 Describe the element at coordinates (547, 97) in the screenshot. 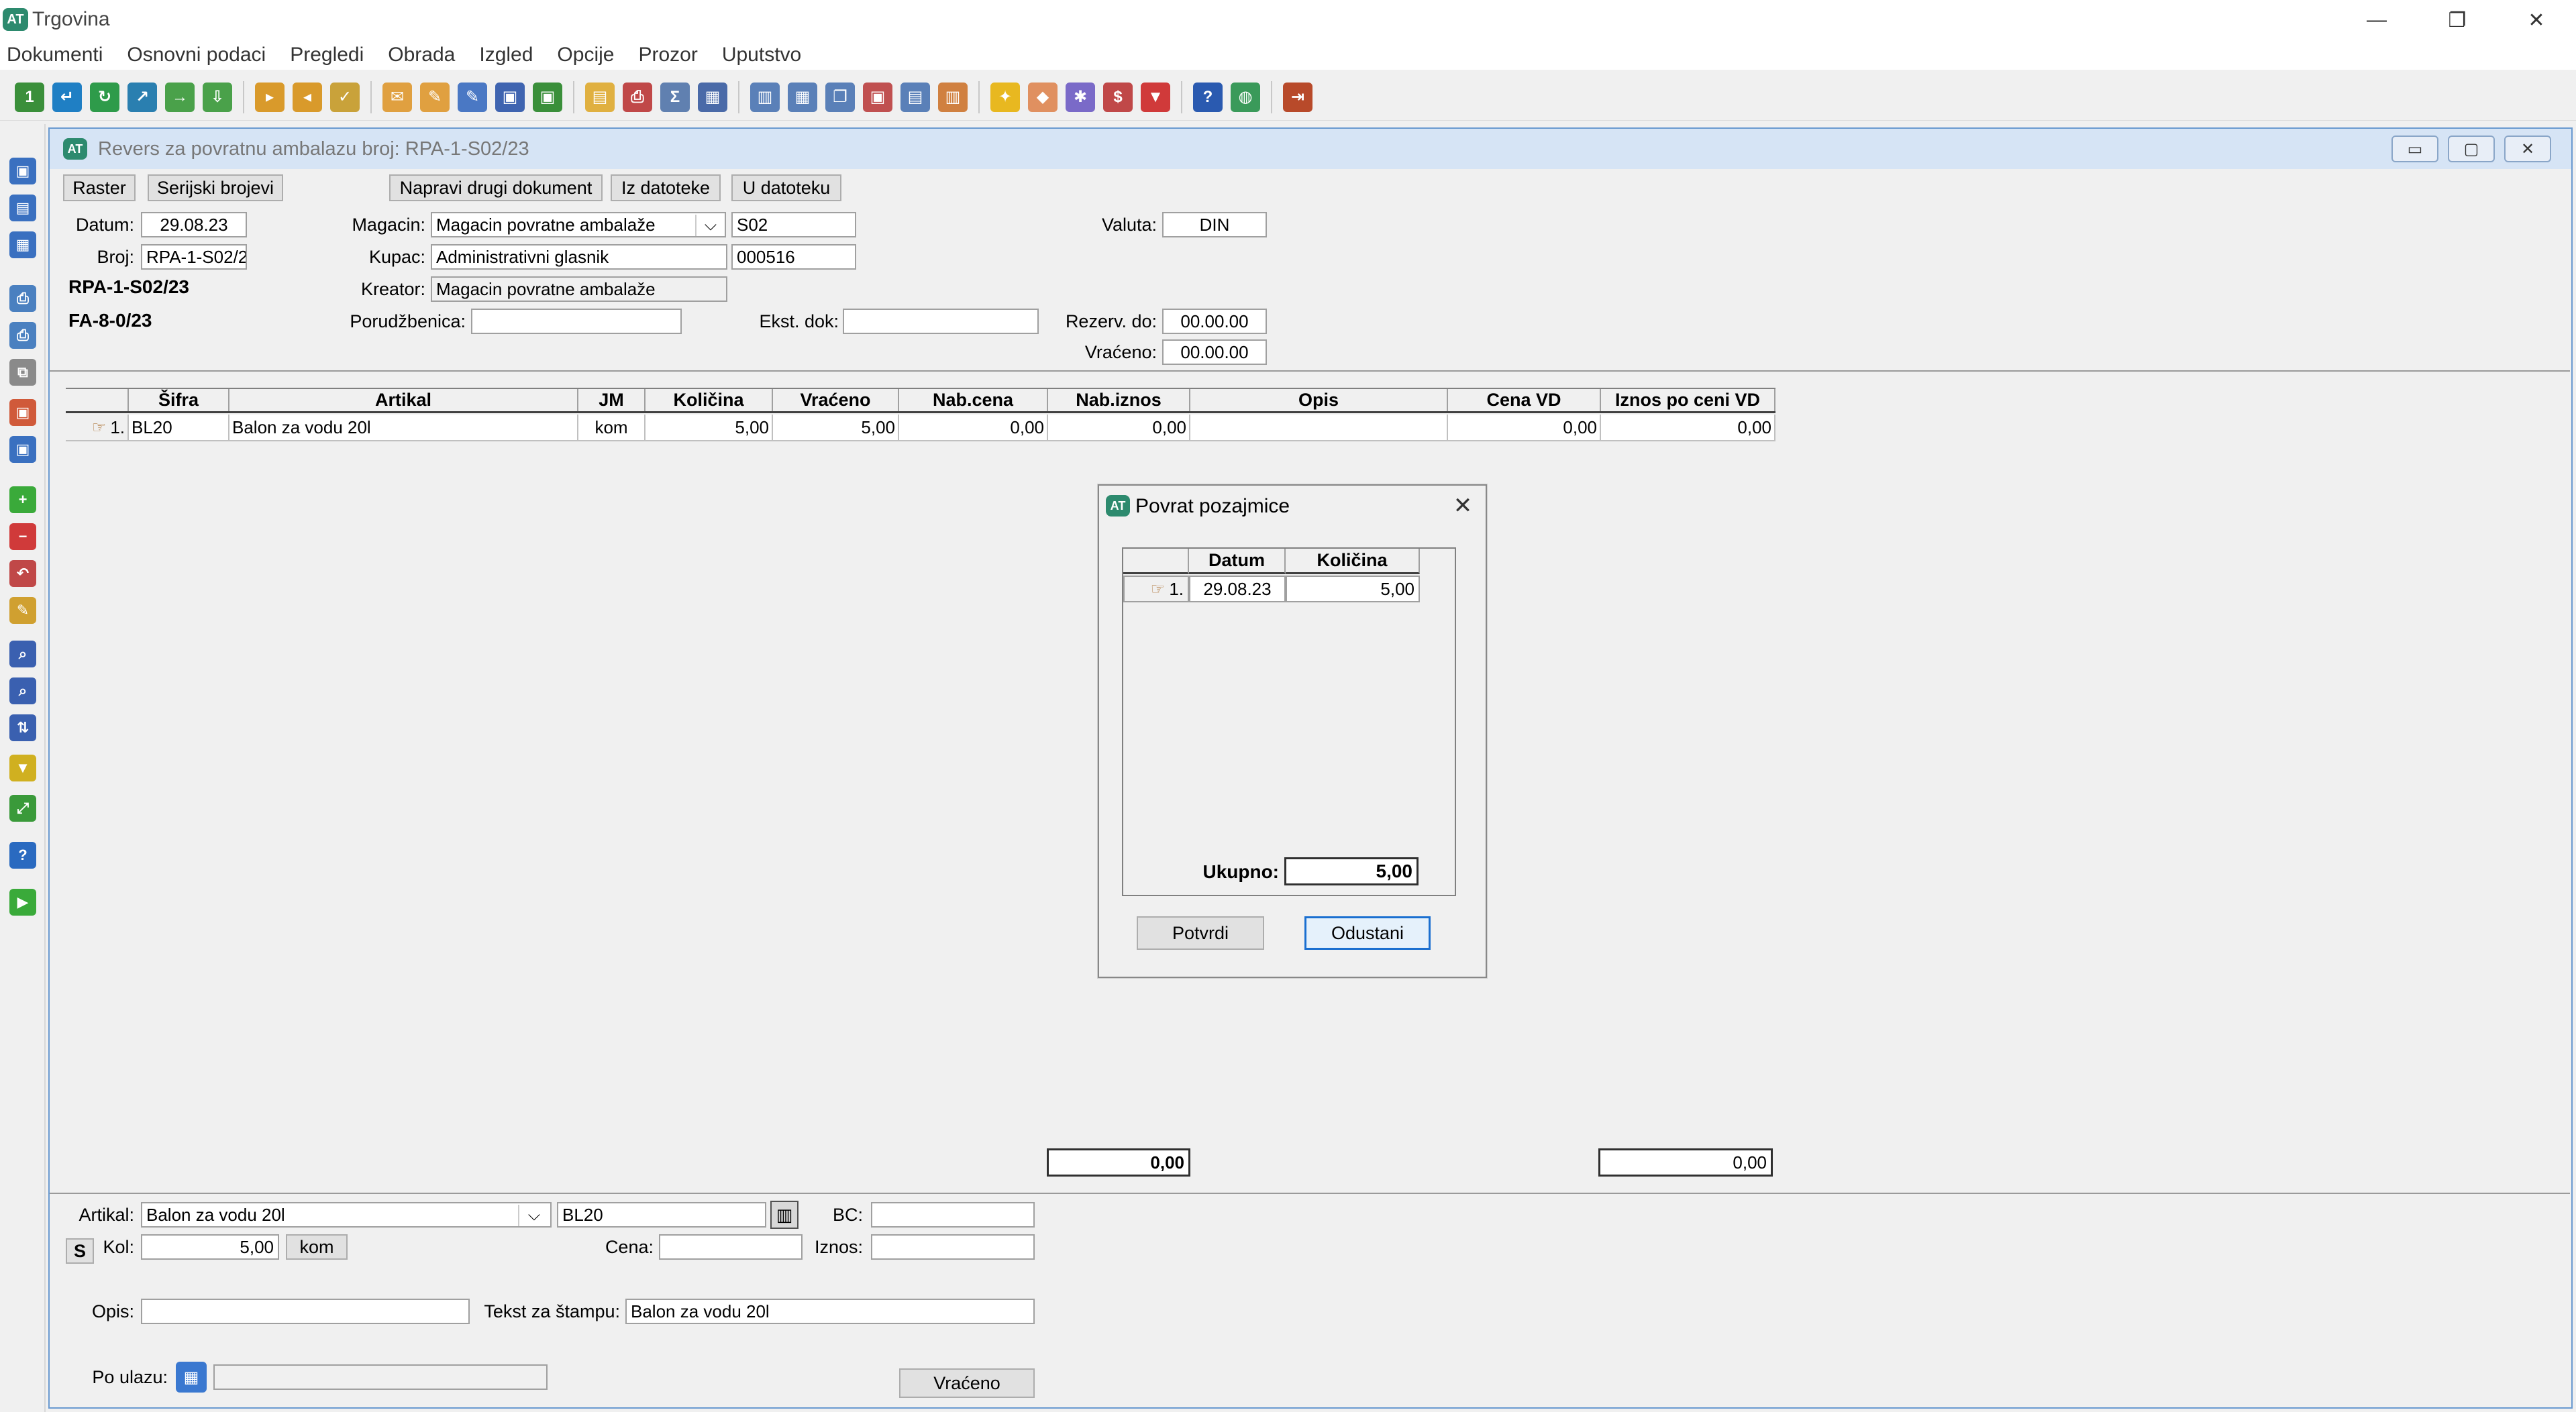

I see `save-green-icon: ▣` at that location.